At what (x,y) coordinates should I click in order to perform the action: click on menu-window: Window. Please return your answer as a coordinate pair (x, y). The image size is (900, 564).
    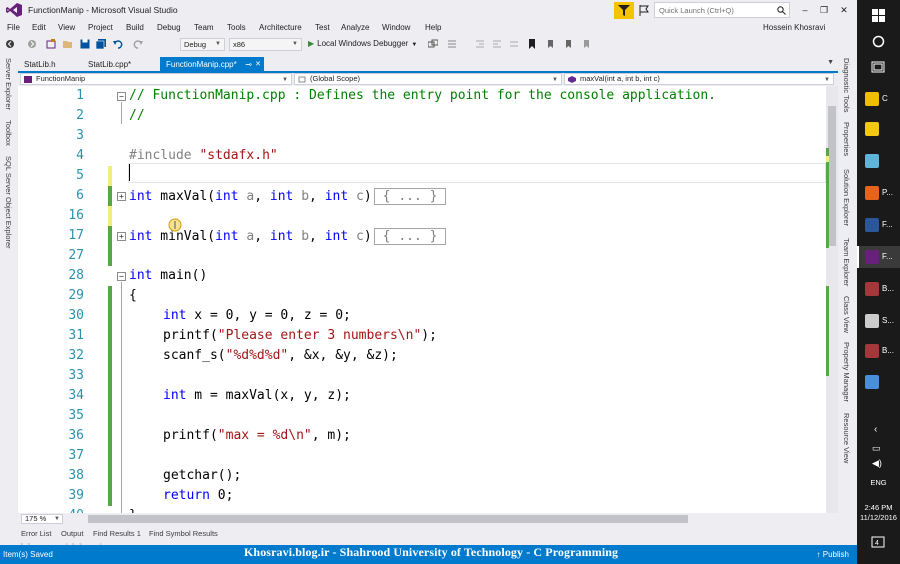
    Looking at the image, I should click on (396, 27).